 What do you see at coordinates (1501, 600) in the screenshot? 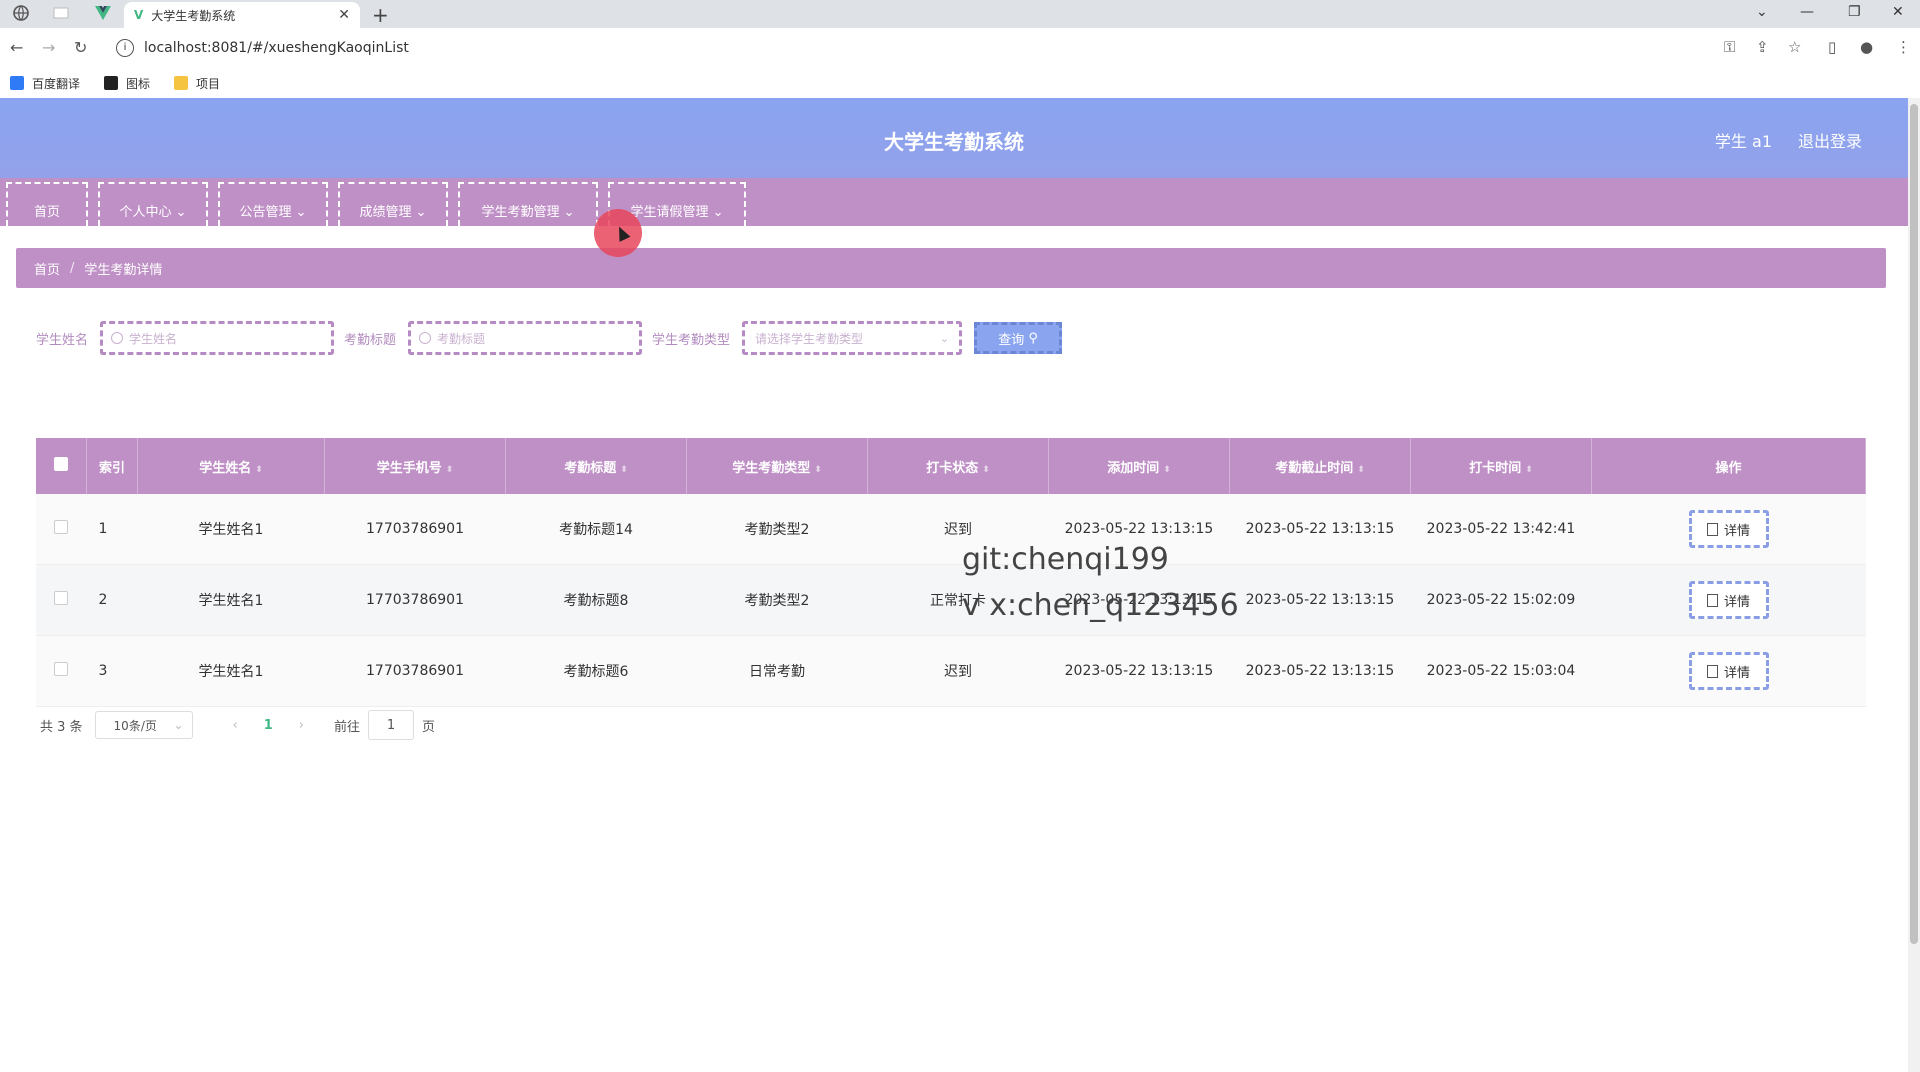
I see `cell-punch-time: 2023-05-22 15:02:09` at bounding box center [1501, 600].